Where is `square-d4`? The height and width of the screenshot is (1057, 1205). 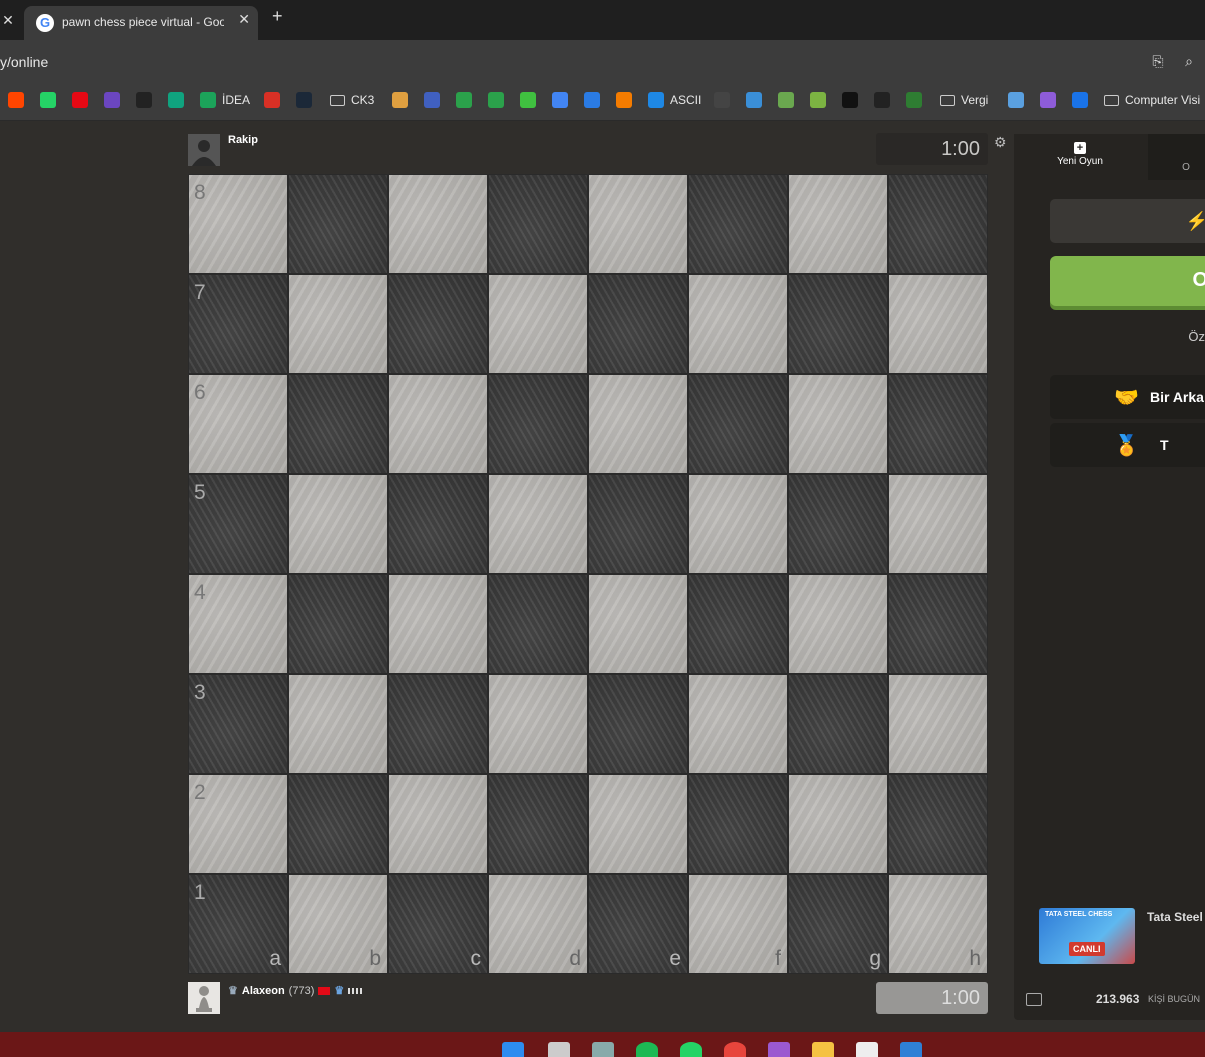
square-d4 is located at coordinates (538, 624).